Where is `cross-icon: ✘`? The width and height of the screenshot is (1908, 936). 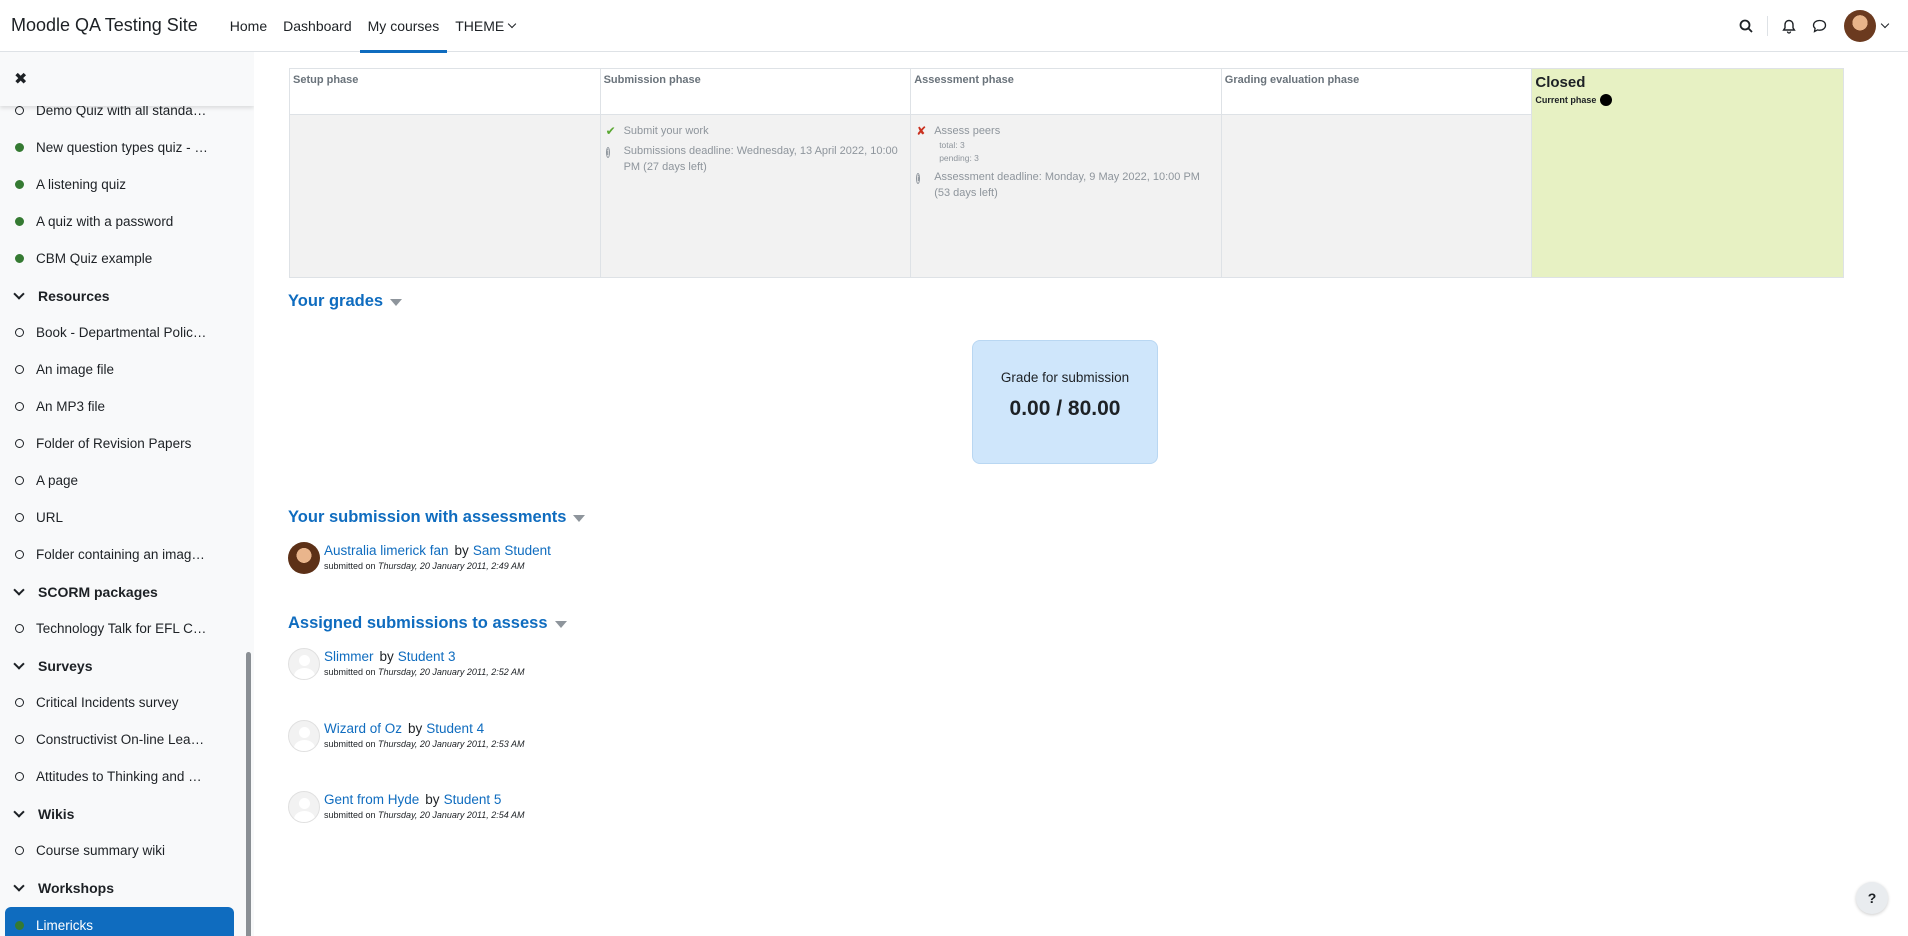 cross-icon: ✘ is located at coordinates (921, 131).